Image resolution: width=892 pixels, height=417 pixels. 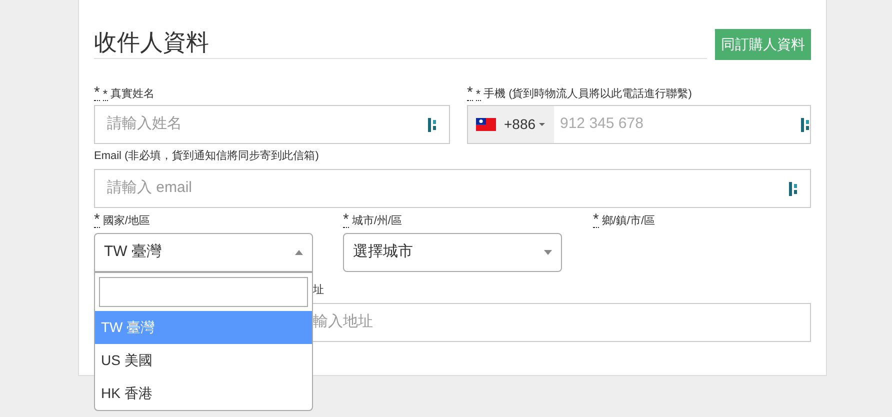 I want to click on country-option: HK 香港, so click(x=203, y=393).